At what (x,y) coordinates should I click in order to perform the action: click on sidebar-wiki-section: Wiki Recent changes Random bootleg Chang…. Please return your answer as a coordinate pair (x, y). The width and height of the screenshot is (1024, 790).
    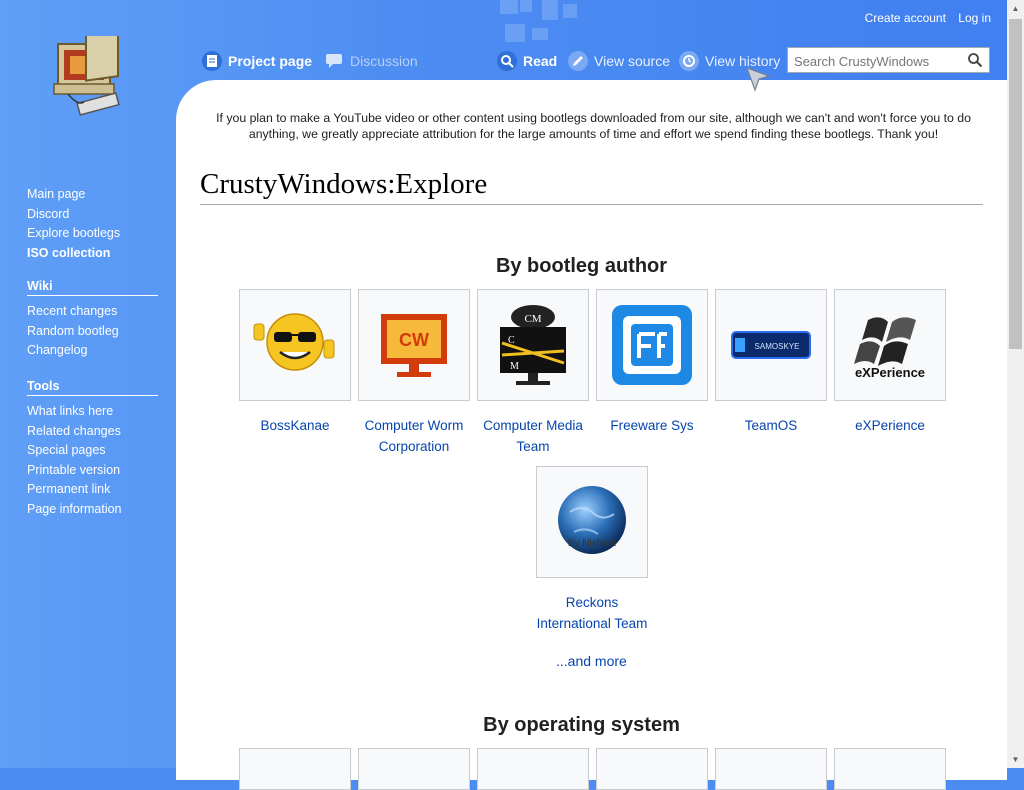
    Looking at the image, I should click on (92, 320).